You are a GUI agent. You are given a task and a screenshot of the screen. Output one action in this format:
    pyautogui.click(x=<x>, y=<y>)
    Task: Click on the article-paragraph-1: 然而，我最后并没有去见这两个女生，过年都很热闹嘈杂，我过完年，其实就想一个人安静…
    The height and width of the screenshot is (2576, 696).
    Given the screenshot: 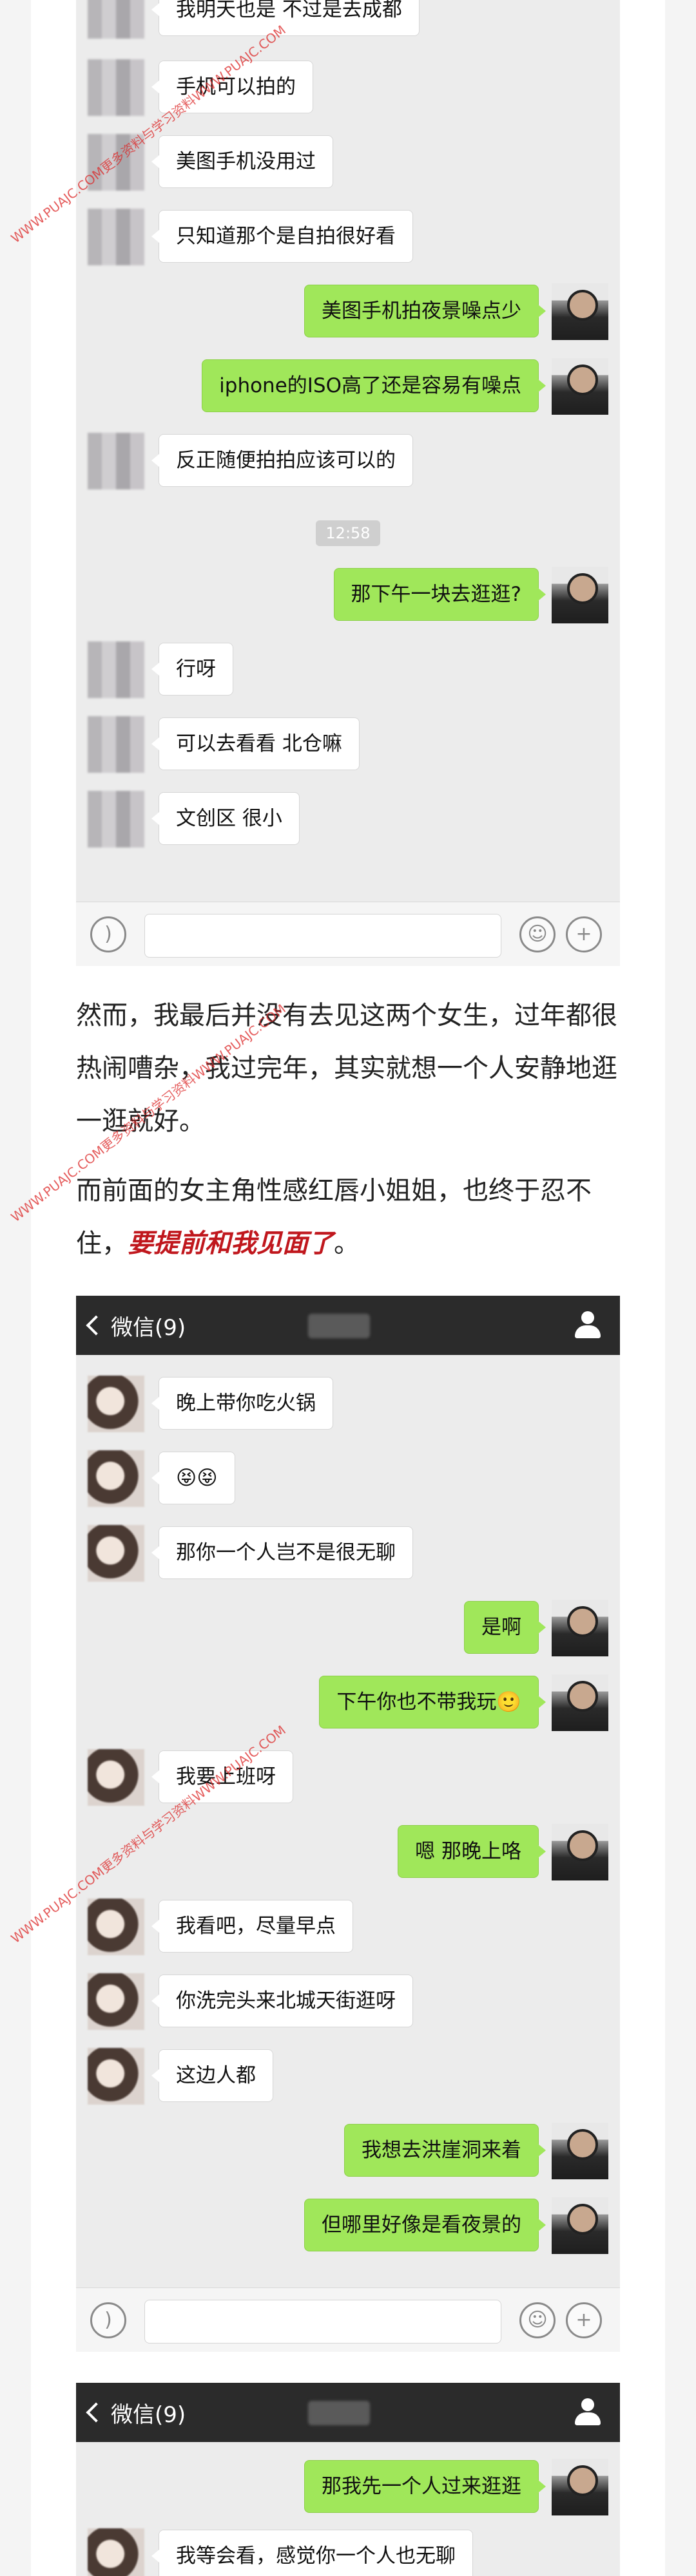 What is the action you would take?
    pyautogui.click(x=353, y=1068)
    